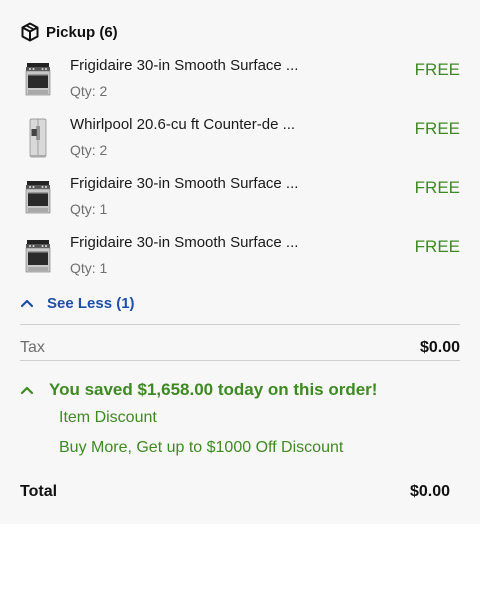 The image size is (480, 600). I want to click on savings-label: You saved $1,658.00 today on this order!, so click(213, 390).